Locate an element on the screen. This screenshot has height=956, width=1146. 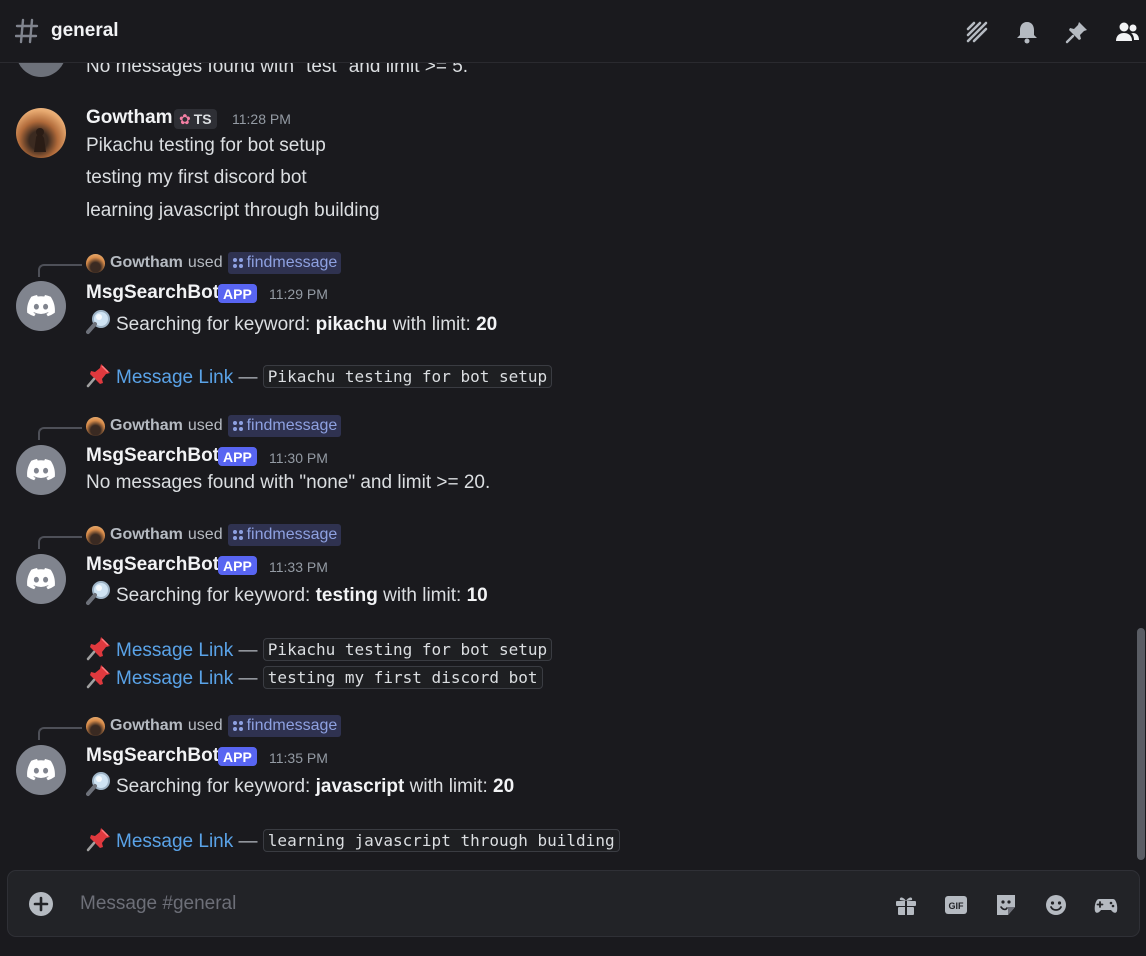
lotus-icon: ✿ is located at coordinates (185, 118).